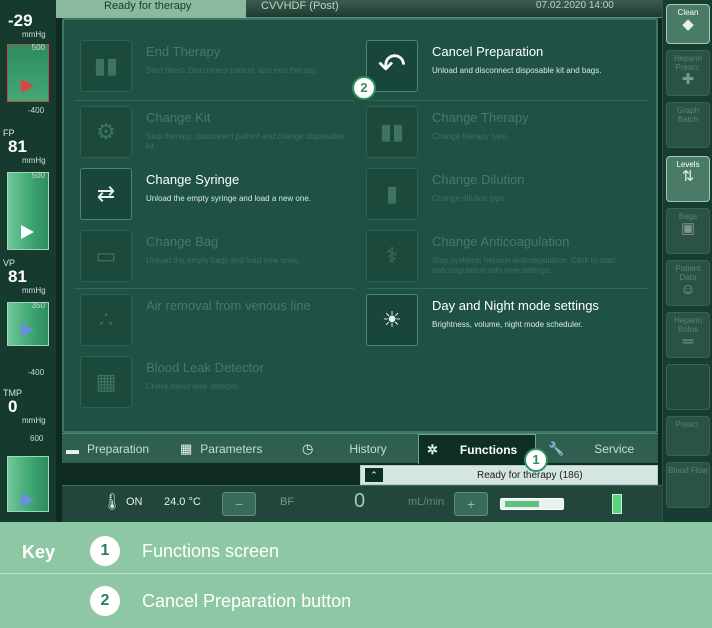 The image size is (712, 628). What do you see at coordinates (688, 341) in the screenshot?
I see `bolus-icon: ═` at bounding box center [688, 341].